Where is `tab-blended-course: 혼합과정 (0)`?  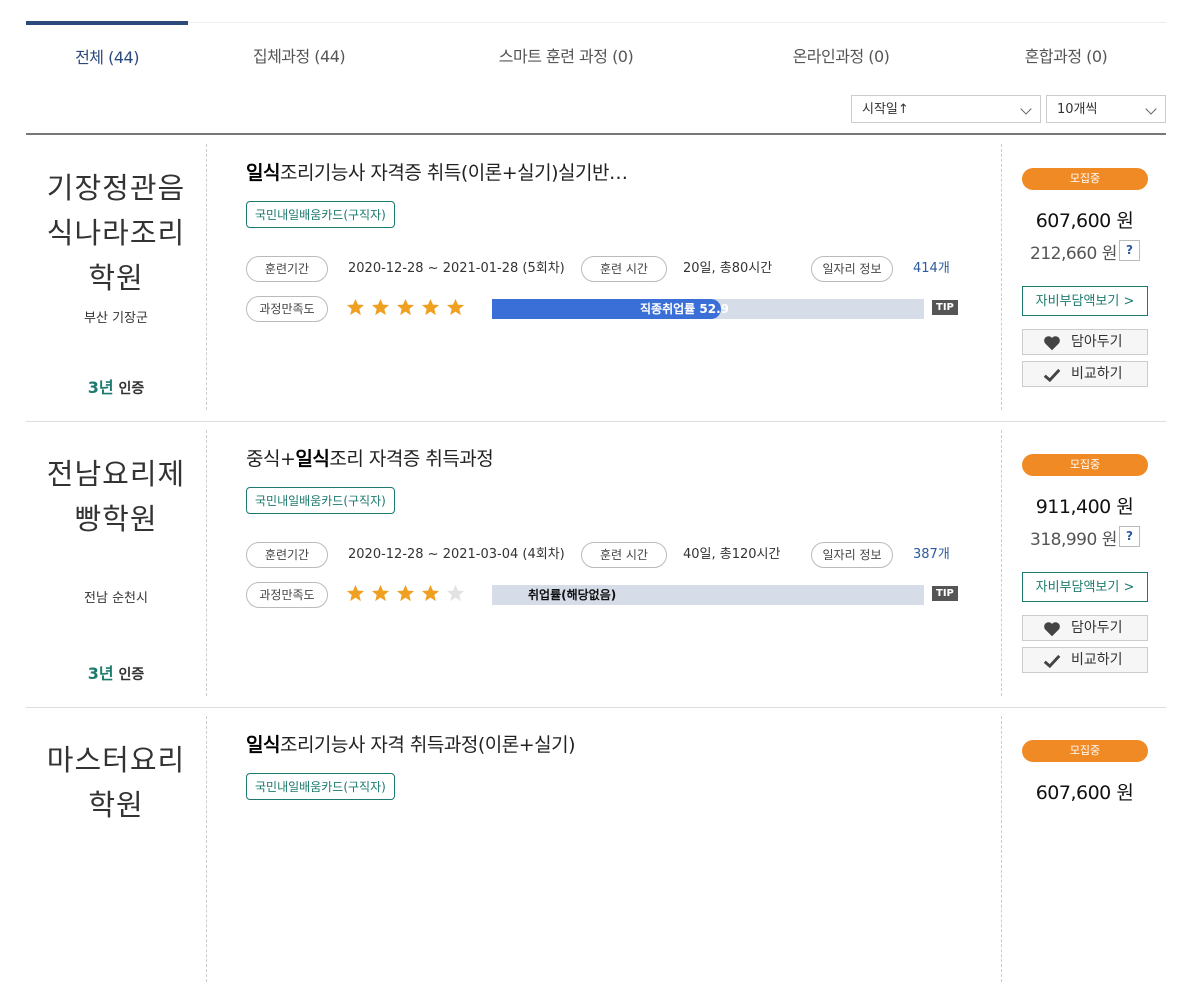
tab-blended-course: 혼합과정 (0) is located at coordinates (1066, 57).